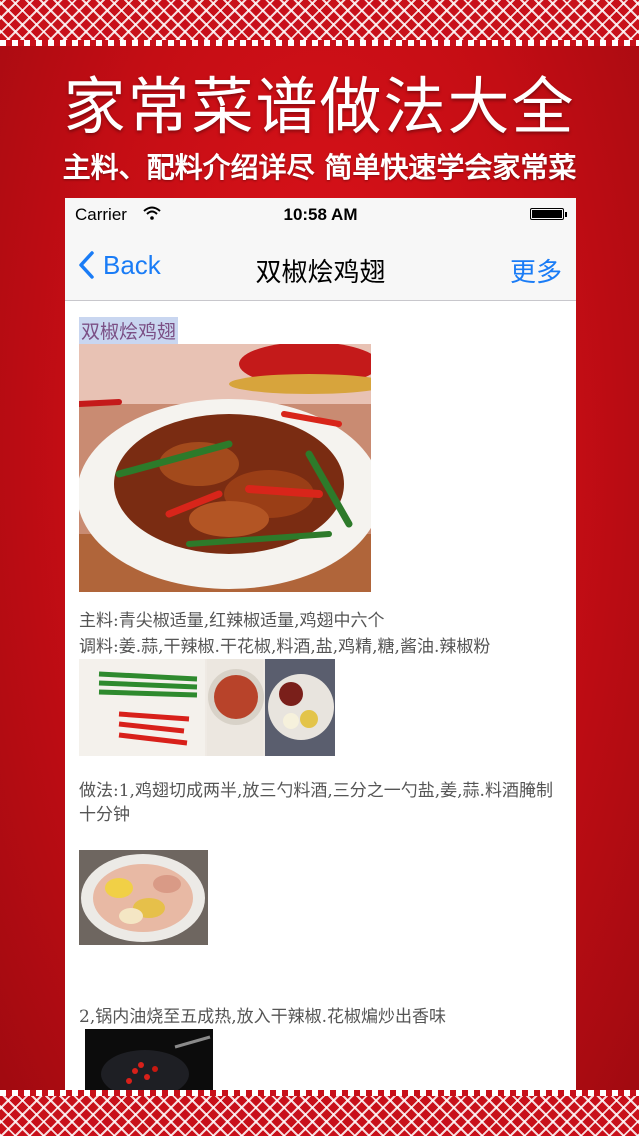 The height and width of the screenshot is (1136, 639). What do you see at coordinates (319, 23) in the screenshot?
I see `decorative-border-top` at bounding box center [319, 23].